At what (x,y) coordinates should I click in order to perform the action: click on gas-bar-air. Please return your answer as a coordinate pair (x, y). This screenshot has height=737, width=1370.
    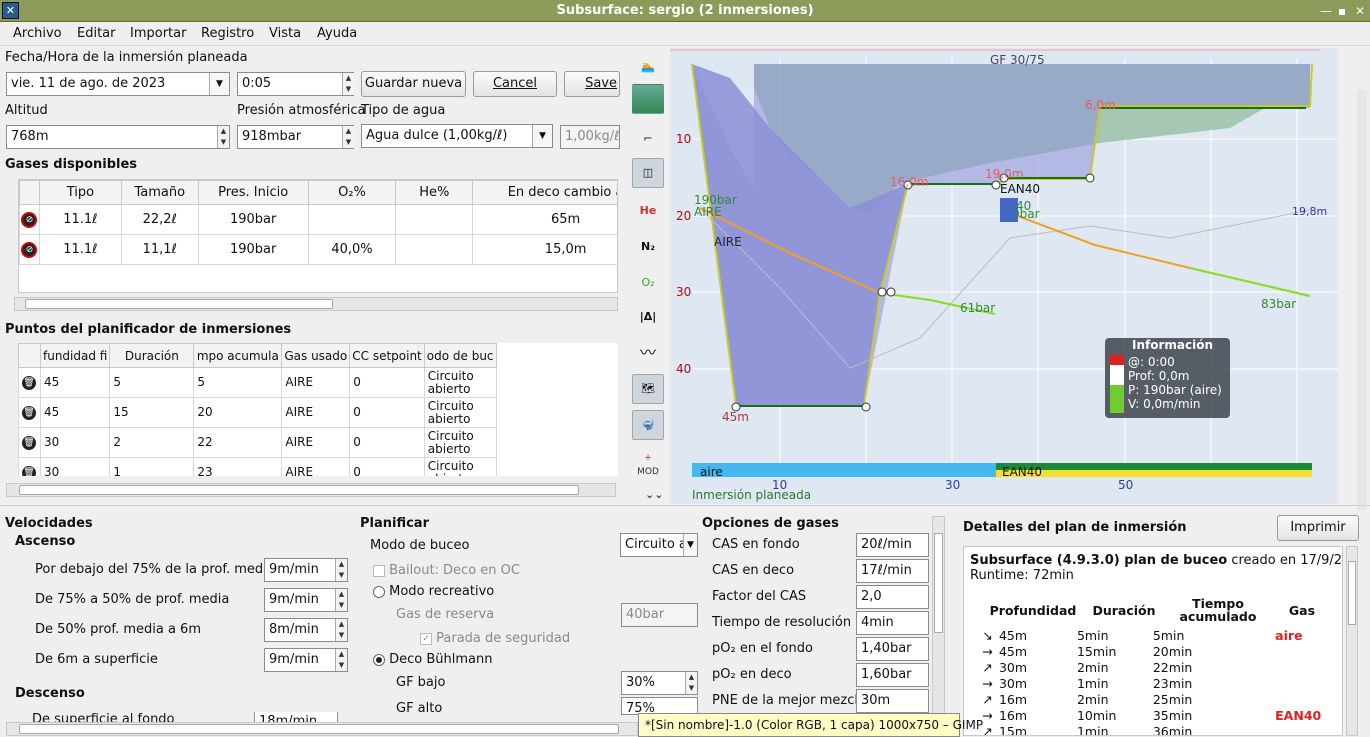
    Looking at the image, I should click on (844, 470).